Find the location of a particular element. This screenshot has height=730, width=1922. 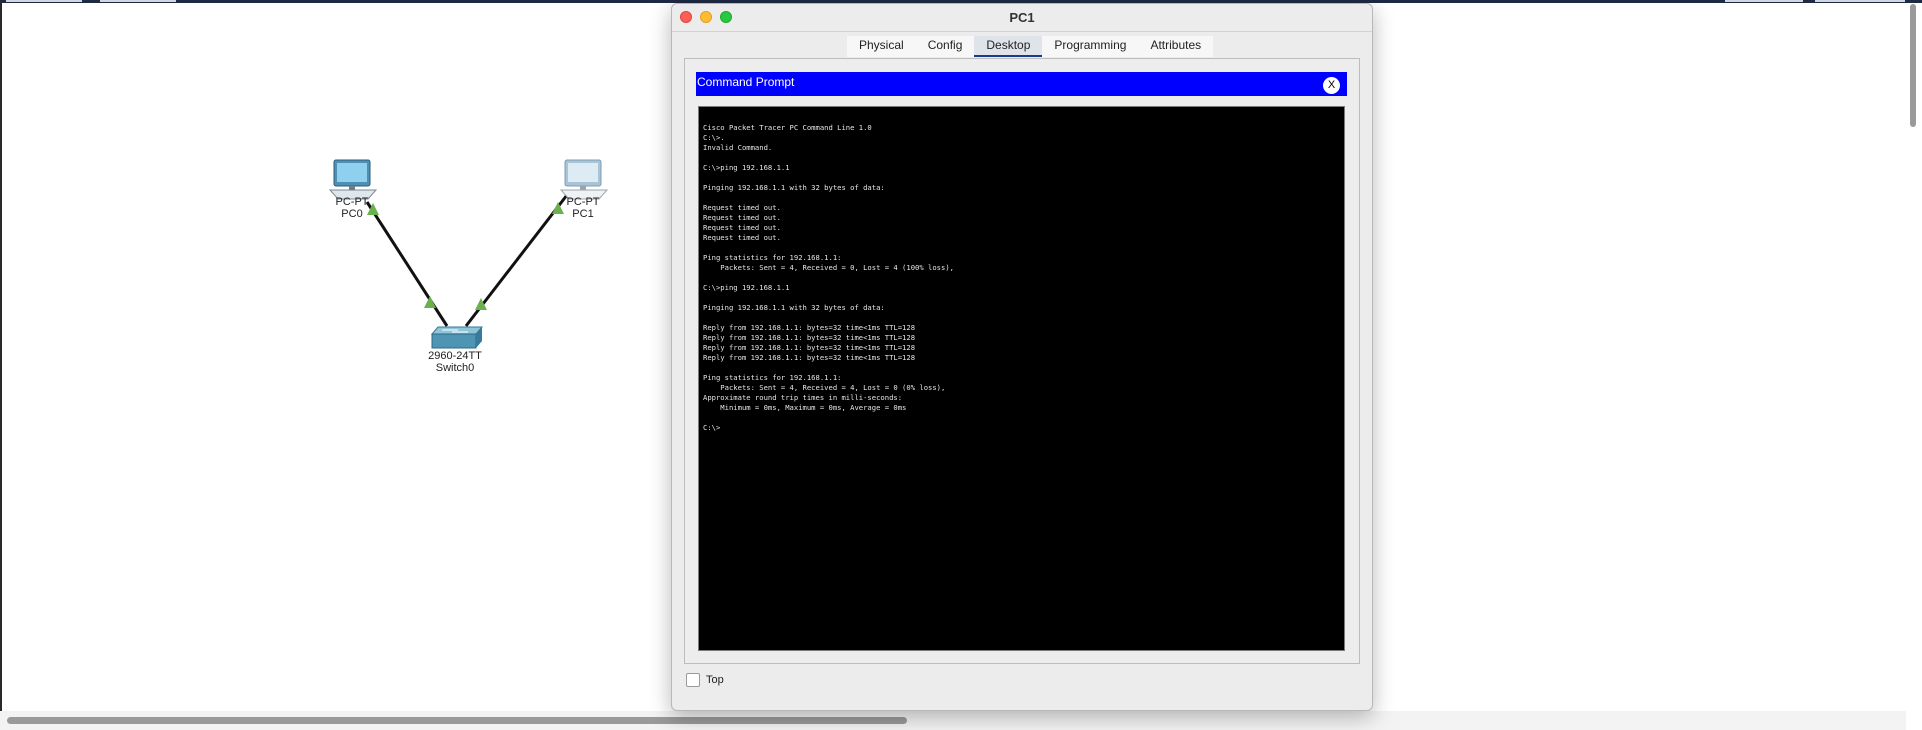

device-label-switch0: 2960-24TT Switch0 is located at coordinates (455, 362).